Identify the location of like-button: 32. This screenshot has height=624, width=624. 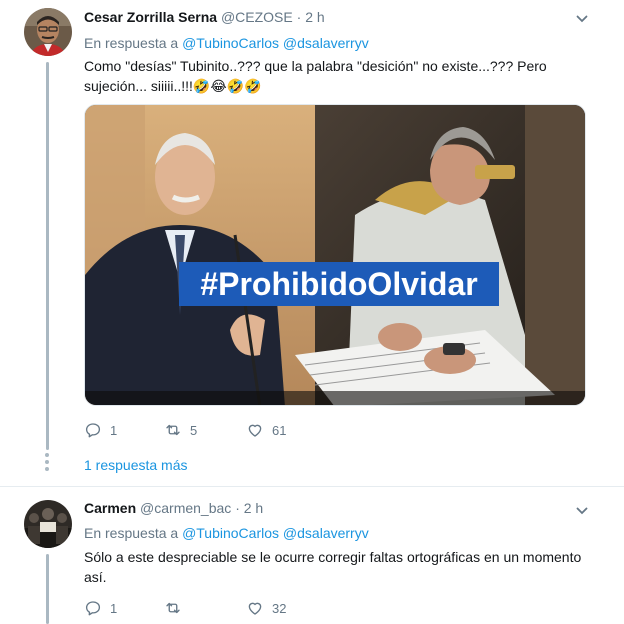
(266, 608).